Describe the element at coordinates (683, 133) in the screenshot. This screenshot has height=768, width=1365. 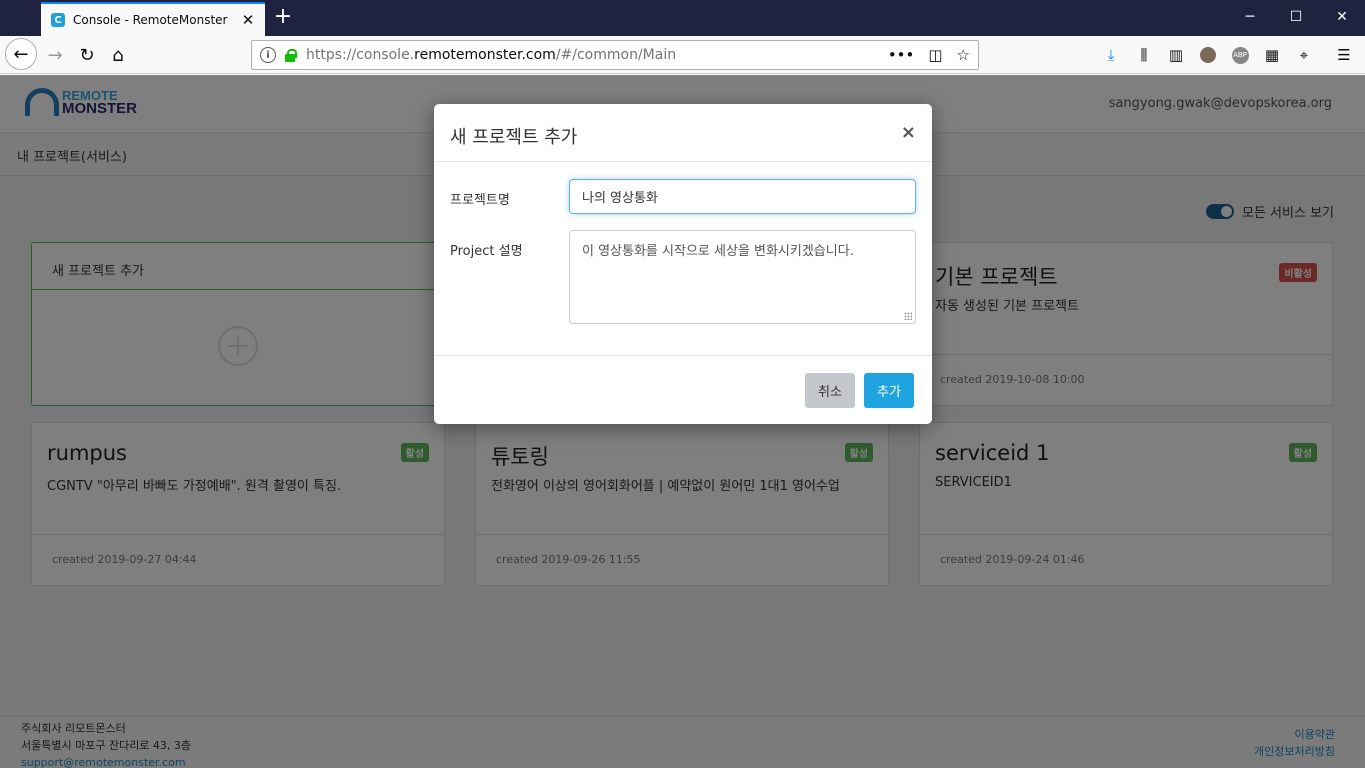
I see `modal-header: 새 프로젝트 추가 ×` at that location.